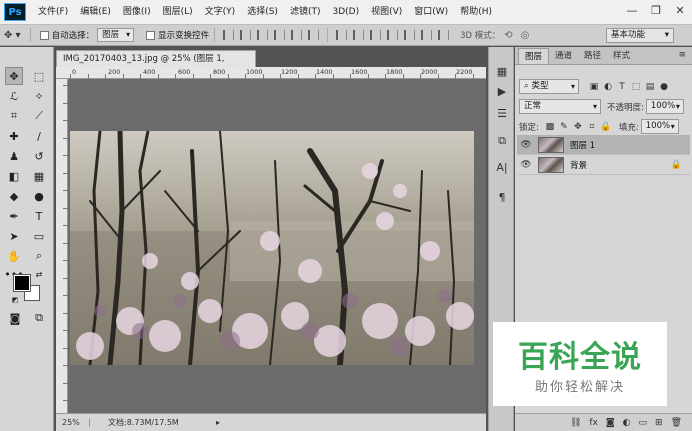  I want to click on brush-tool-icon: ∕, so click(39, 136).